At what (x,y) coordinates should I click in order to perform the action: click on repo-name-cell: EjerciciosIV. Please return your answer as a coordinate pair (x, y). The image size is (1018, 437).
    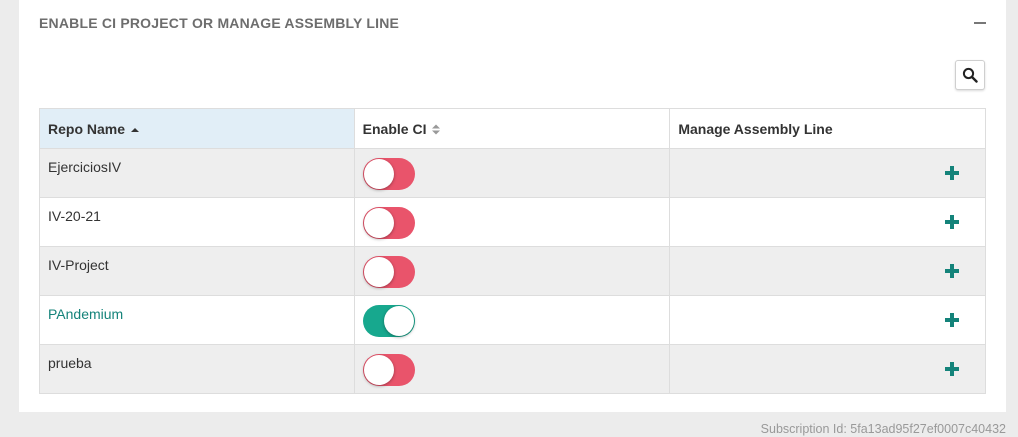
    Looking at the image, I should click on (197, 173).